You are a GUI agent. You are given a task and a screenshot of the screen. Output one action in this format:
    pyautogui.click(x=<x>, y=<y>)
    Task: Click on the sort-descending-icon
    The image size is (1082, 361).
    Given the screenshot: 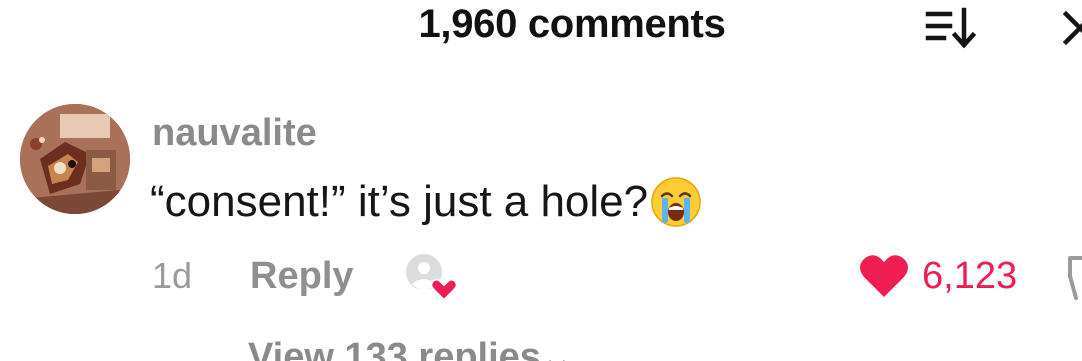 What is the action you would take?
    pyautogui.click(x=952, y=28)
    